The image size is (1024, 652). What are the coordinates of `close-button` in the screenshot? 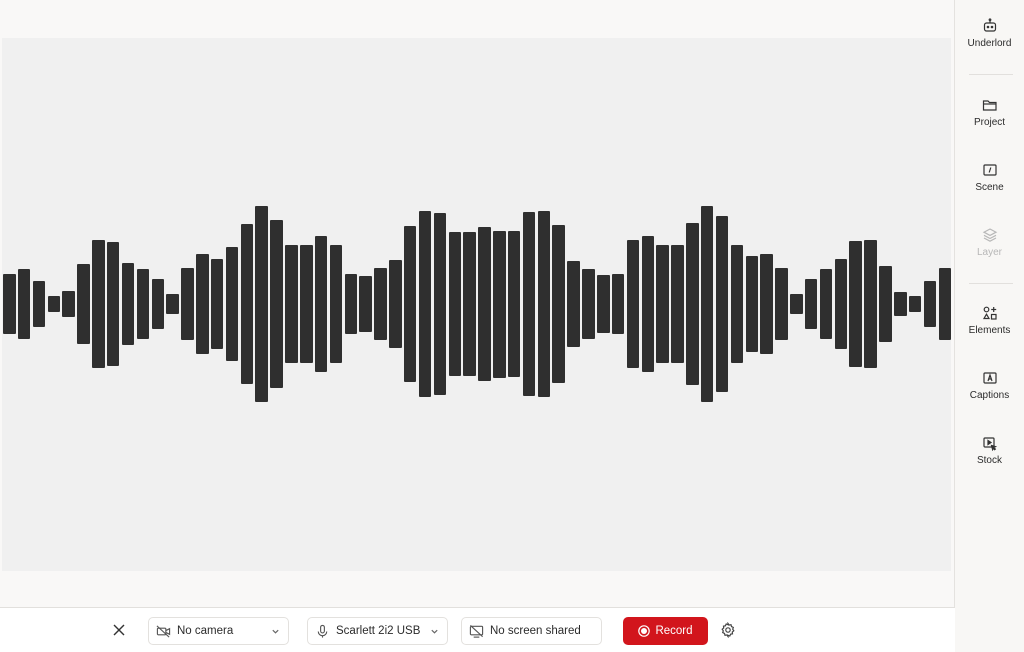 It's located at (119, 630).